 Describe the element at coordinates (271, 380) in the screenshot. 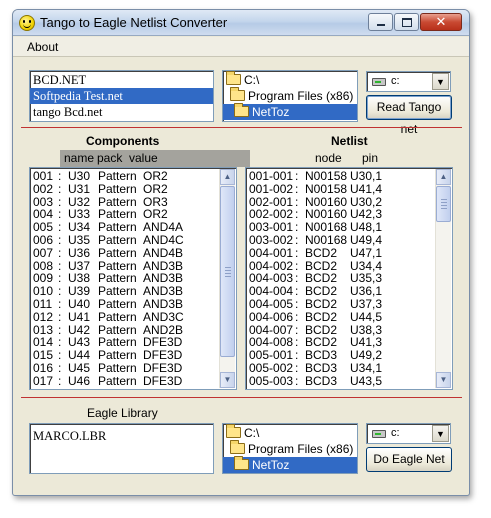

I see `netlist-cell: 005-003` at that location.